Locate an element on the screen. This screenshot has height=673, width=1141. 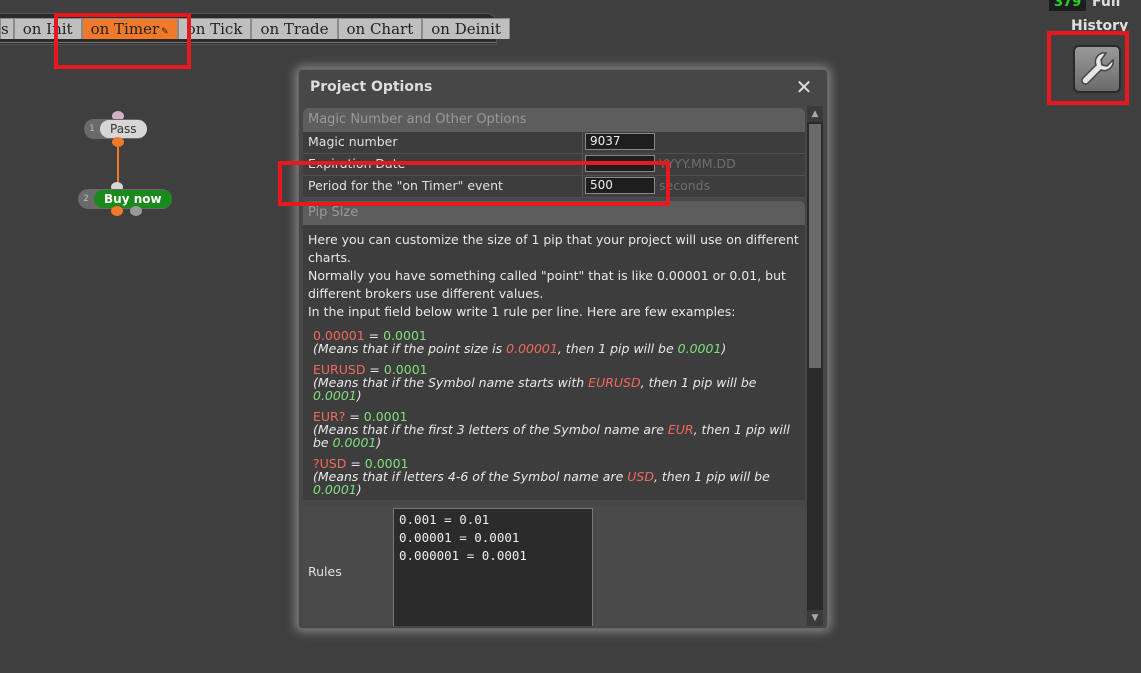
pass-node: 1 Pass is located at coordinates (115, 129).